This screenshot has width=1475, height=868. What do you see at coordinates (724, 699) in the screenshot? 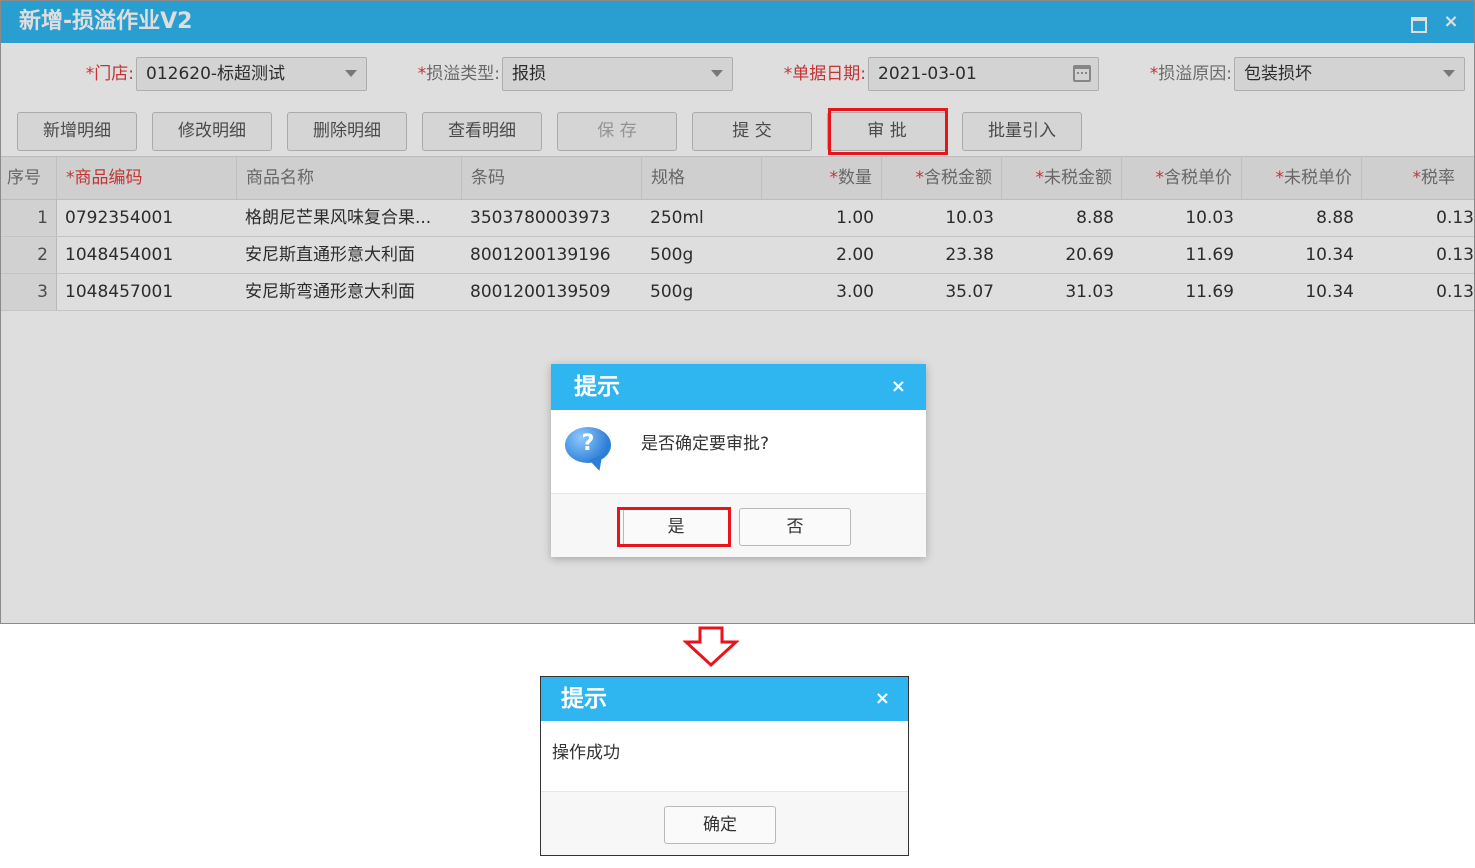
I see `result-dialog-header: 提示 ×` at bounding box center [724, 699].